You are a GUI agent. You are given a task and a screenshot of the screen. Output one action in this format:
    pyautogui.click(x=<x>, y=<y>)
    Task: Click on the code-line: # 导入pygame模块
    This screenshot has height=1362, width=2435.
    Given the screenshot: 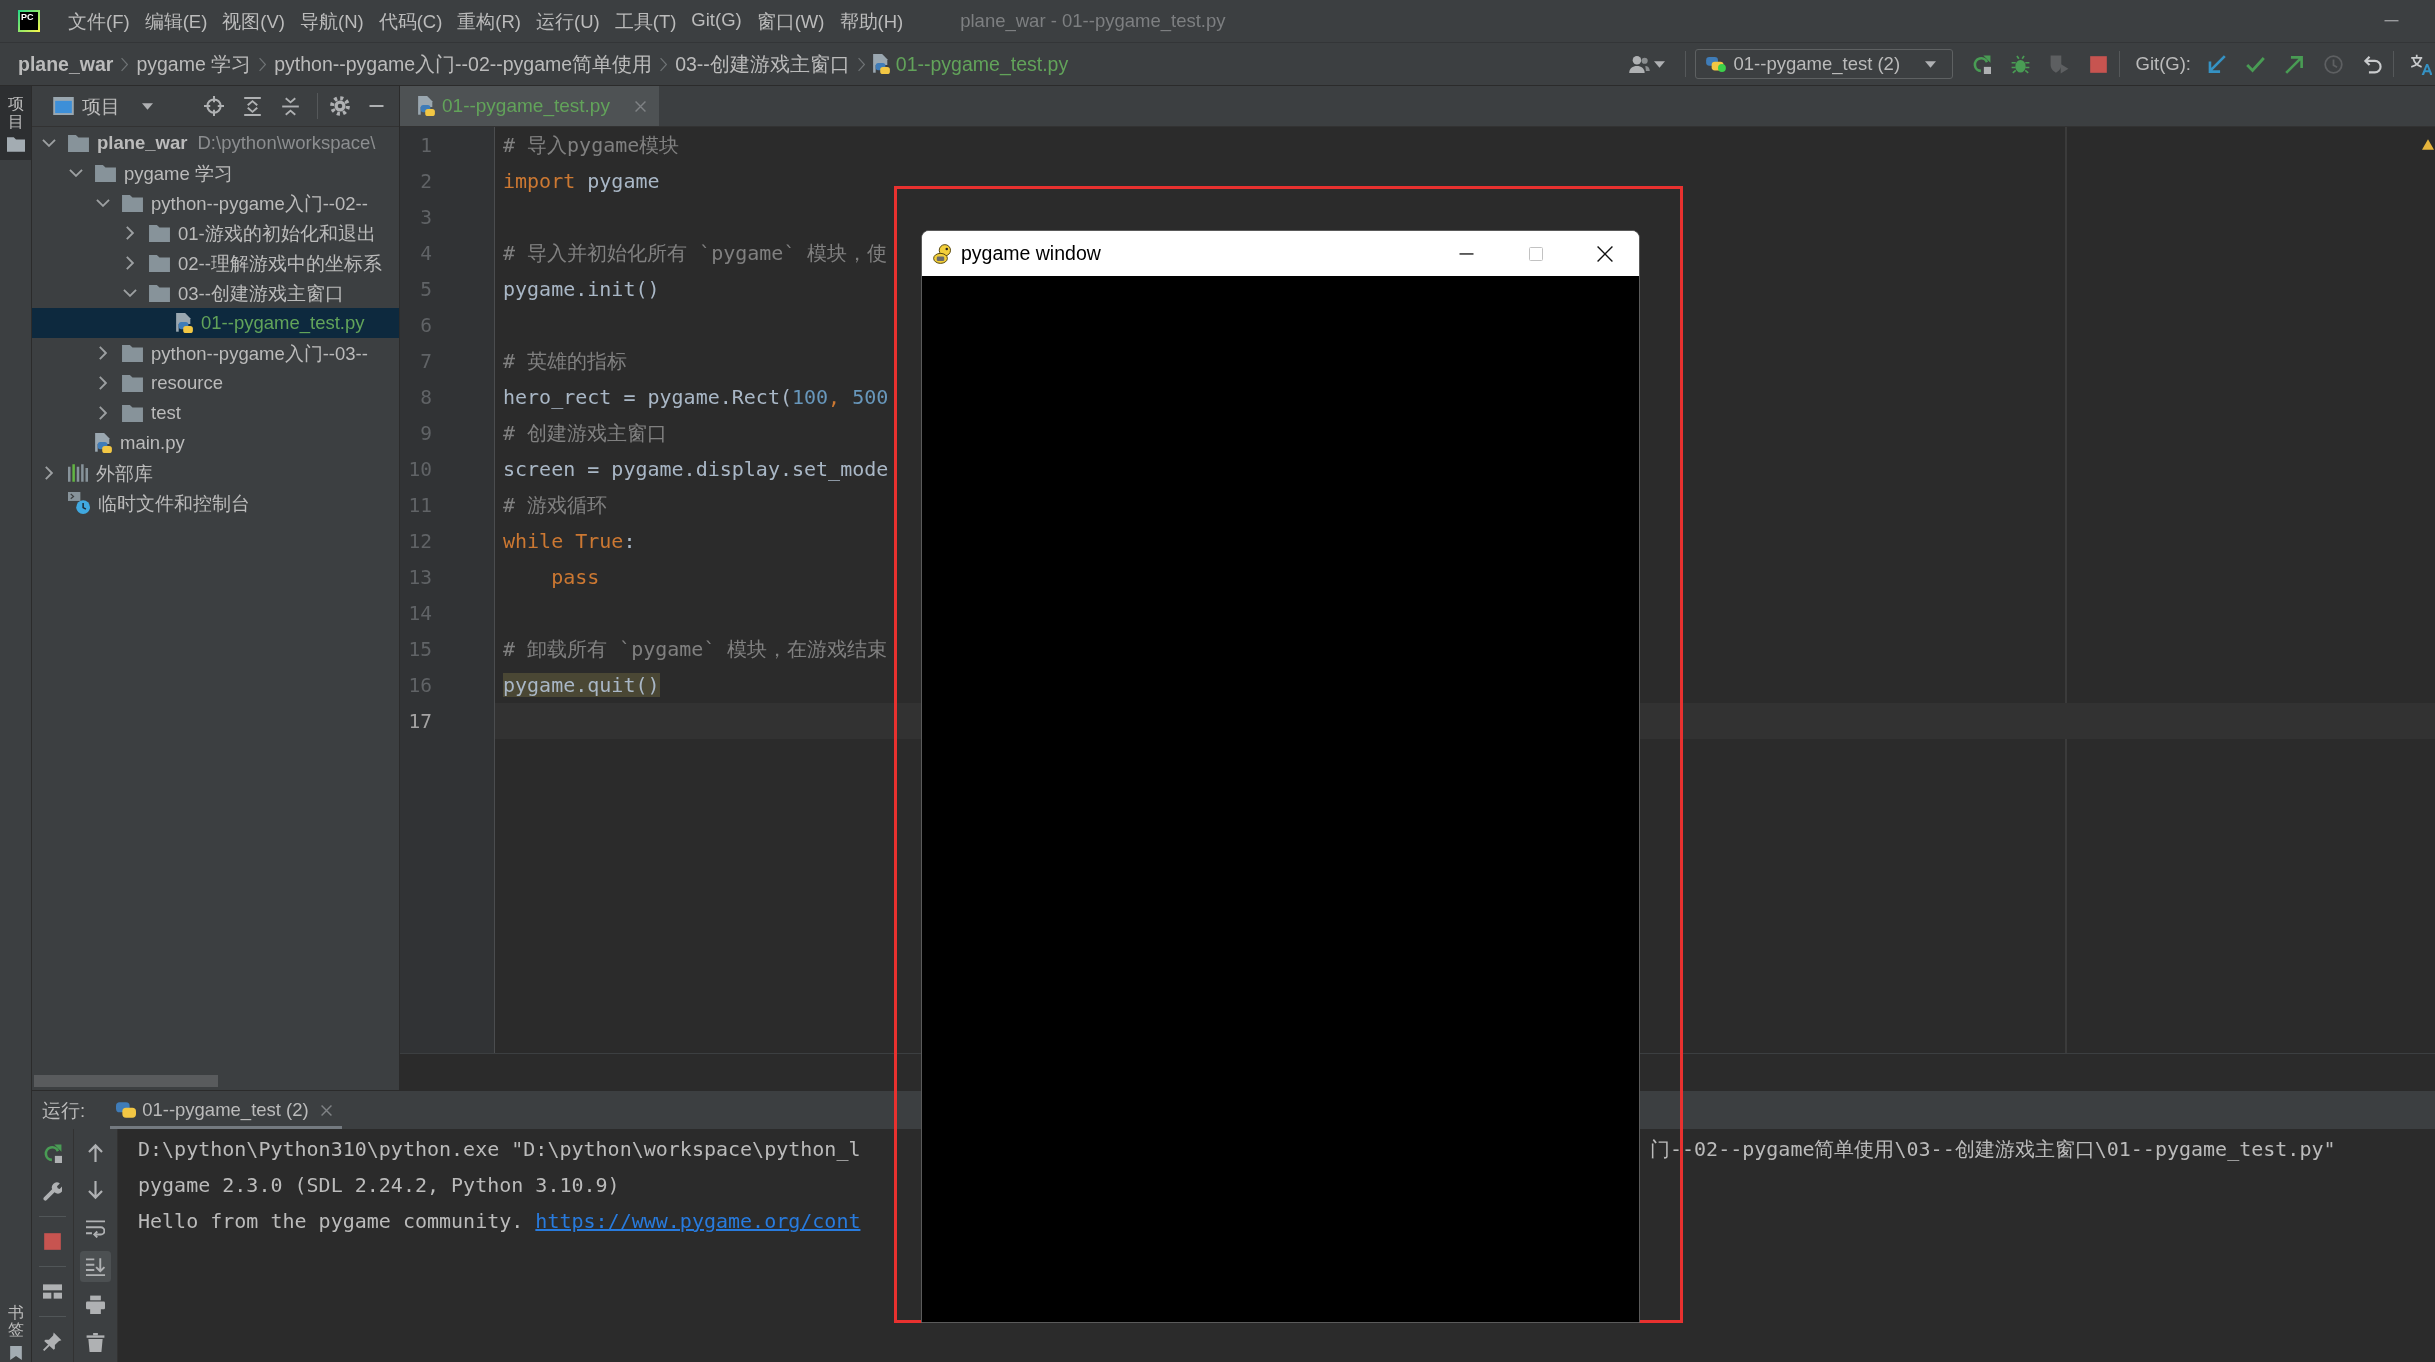 What is the action you would take?
    pyautogui.click(x=591, y=145)
    